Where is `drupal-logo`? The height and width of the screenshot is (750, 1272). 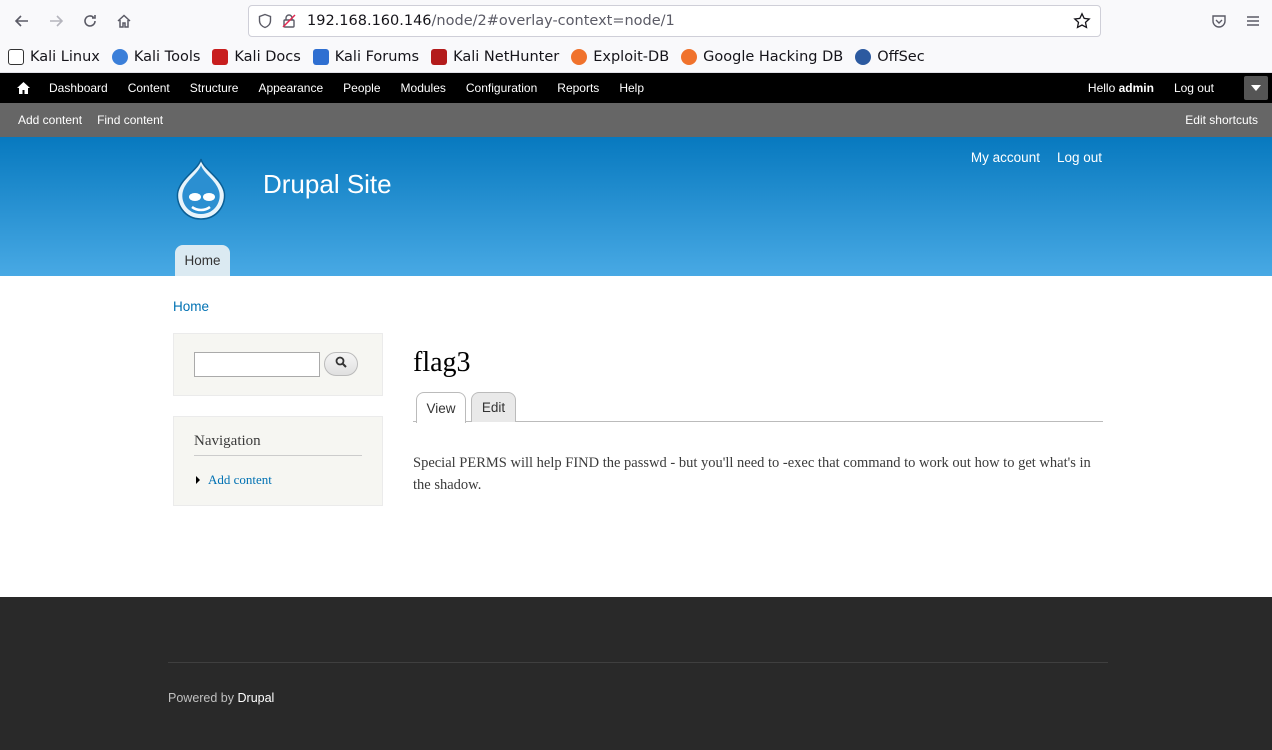
drupal-logo is located at coordinates (201, 190).